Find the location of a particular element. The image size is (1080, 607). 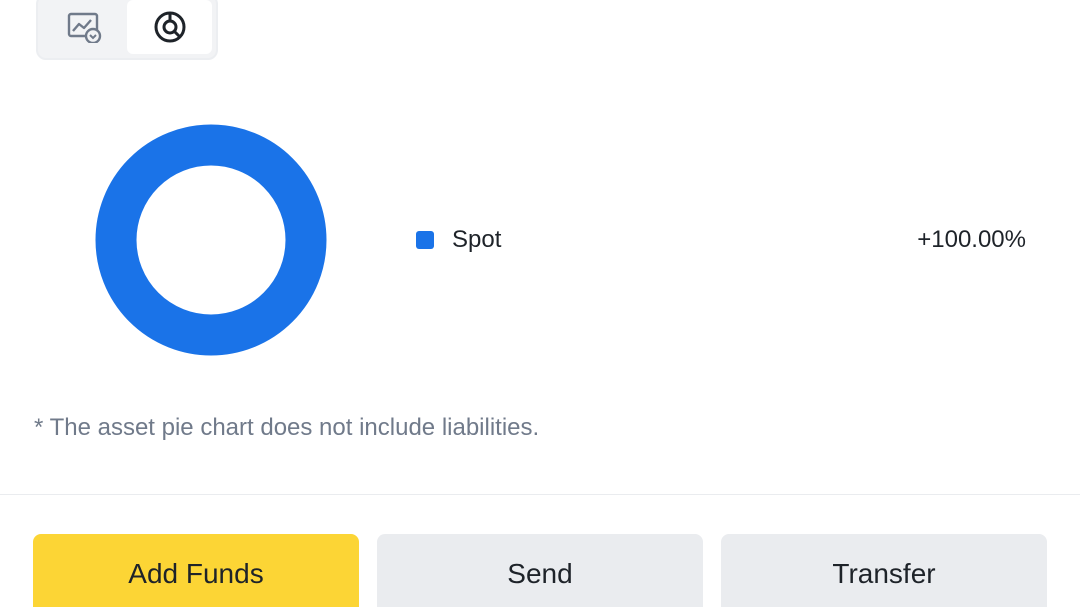

pie-chart-icon is located at coordinates (169, 27).